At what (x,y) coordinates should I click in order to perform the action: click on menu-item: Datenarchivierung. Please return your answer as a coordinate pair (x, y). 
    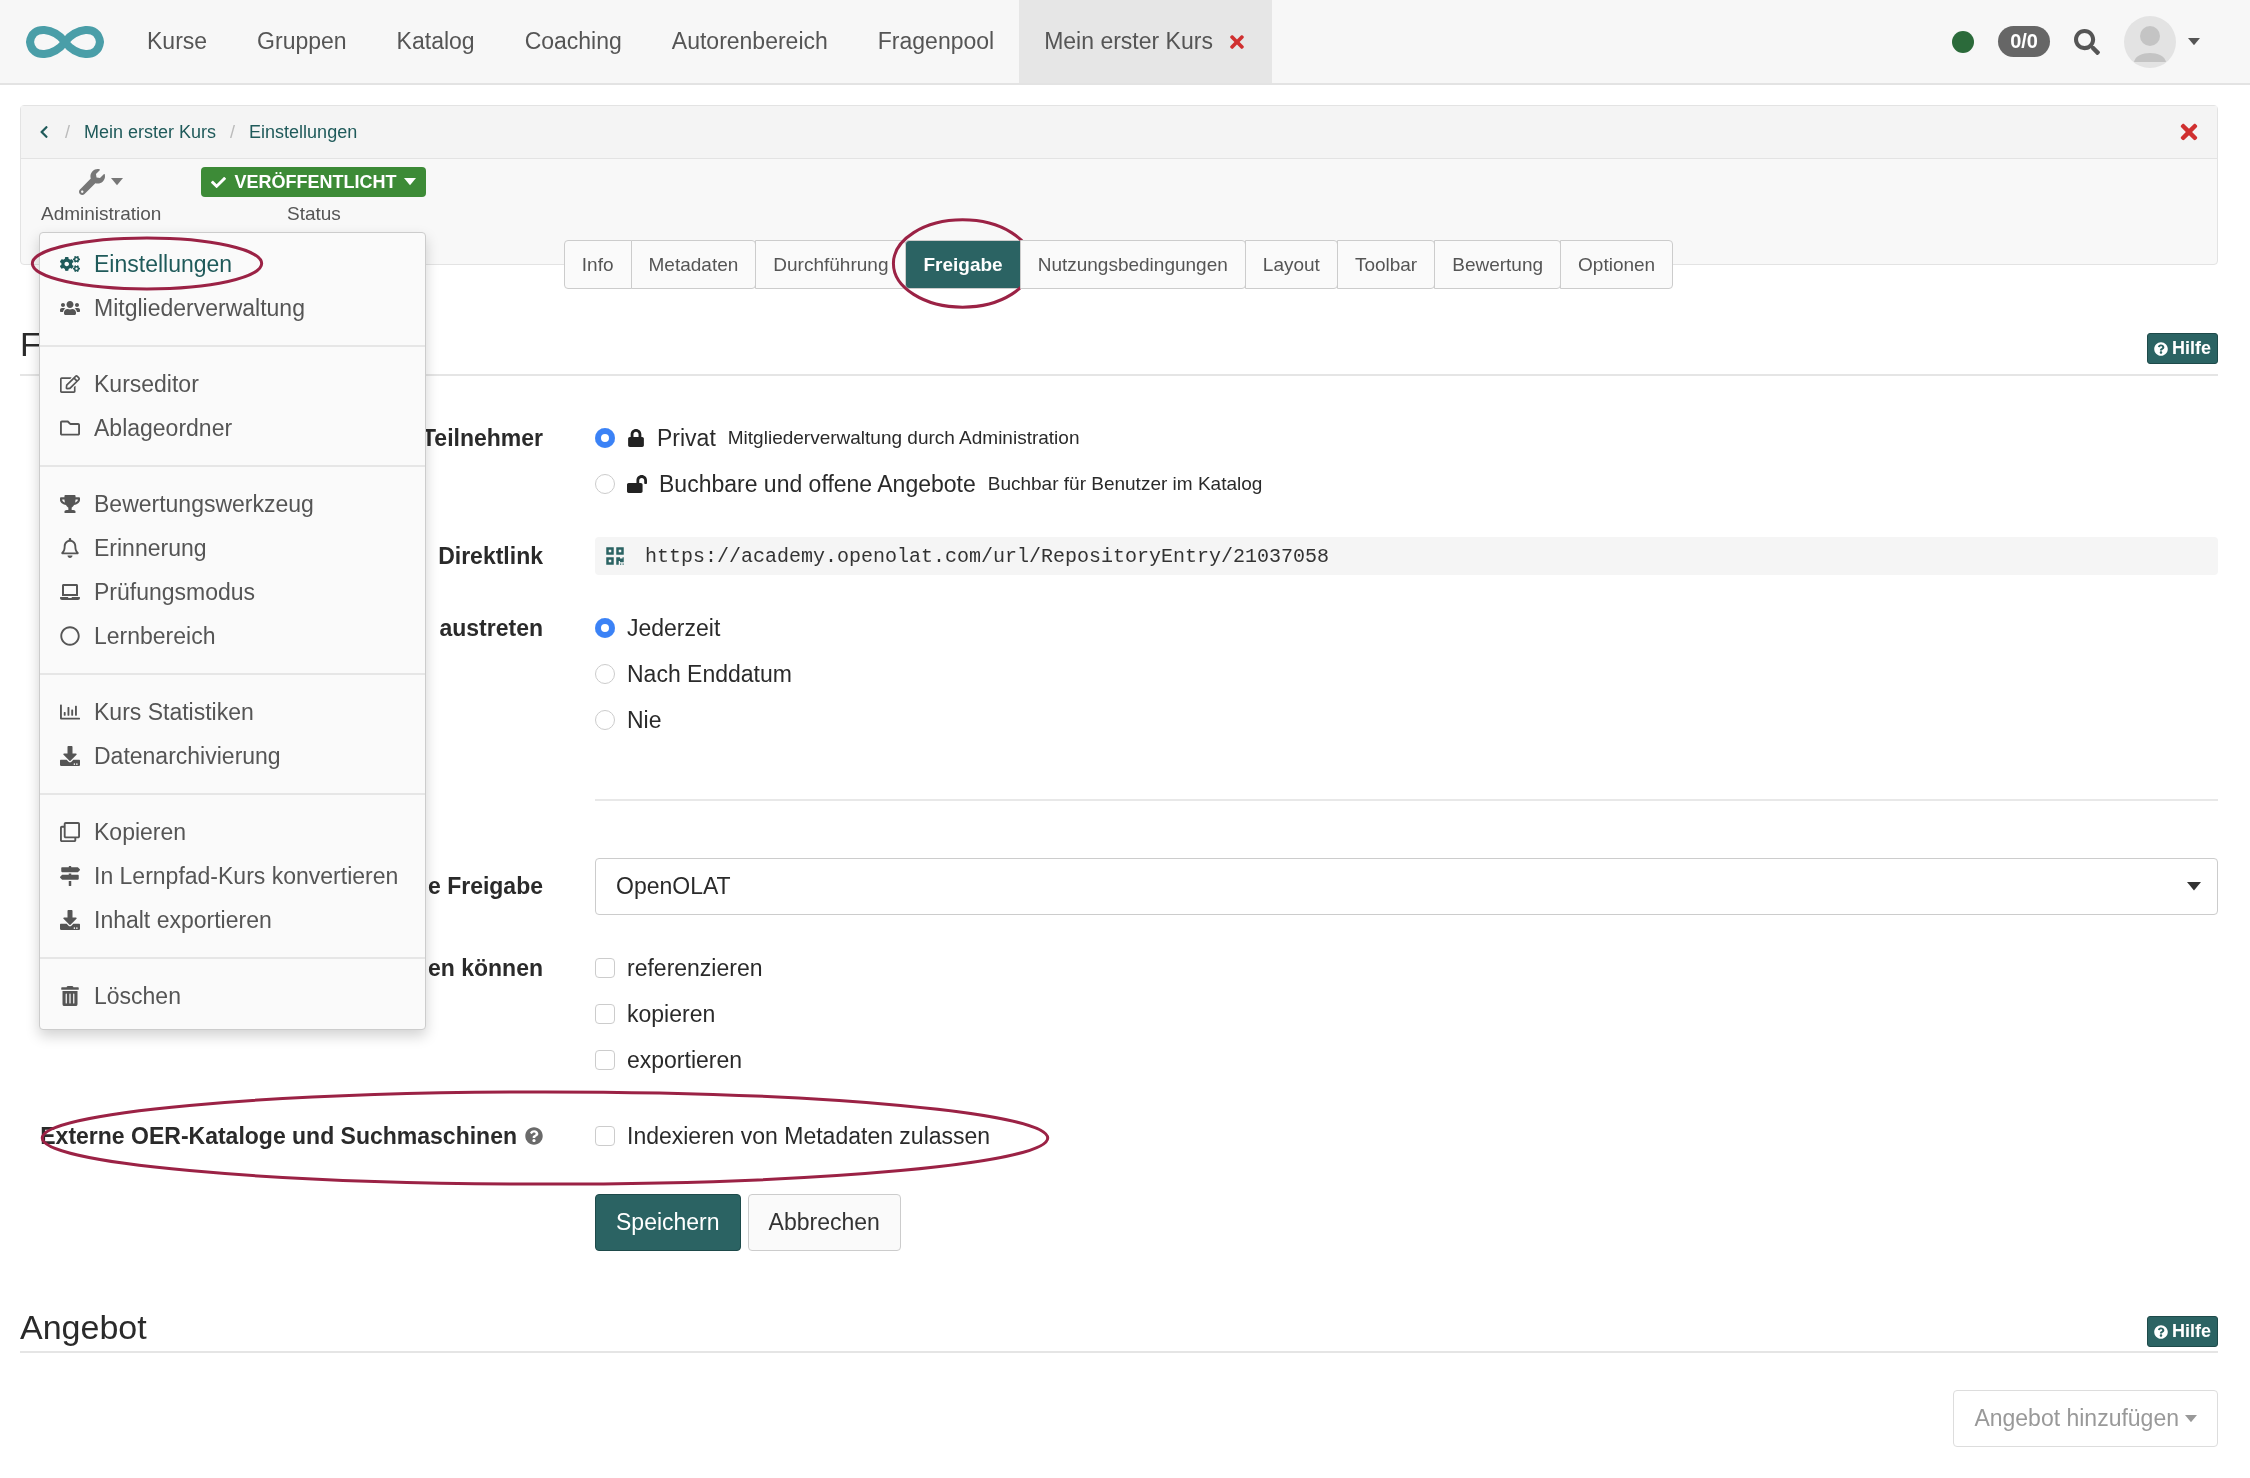
    Looking at the image, I should click on (232, 756).